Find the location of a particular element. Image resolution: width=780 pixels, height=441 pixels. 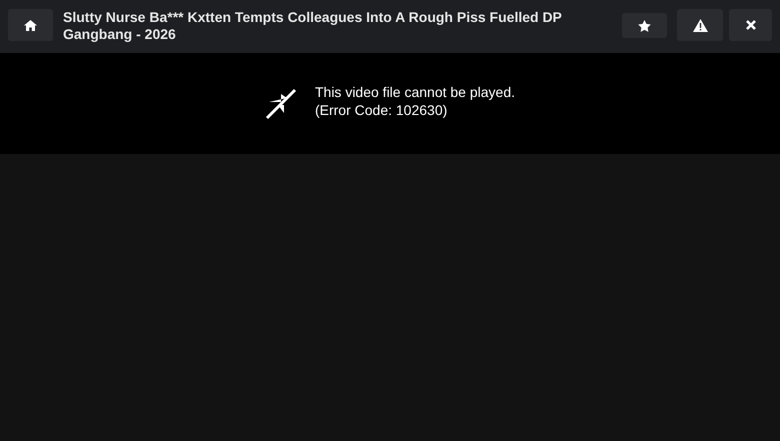

report-button is located at coordinates (700, 25).